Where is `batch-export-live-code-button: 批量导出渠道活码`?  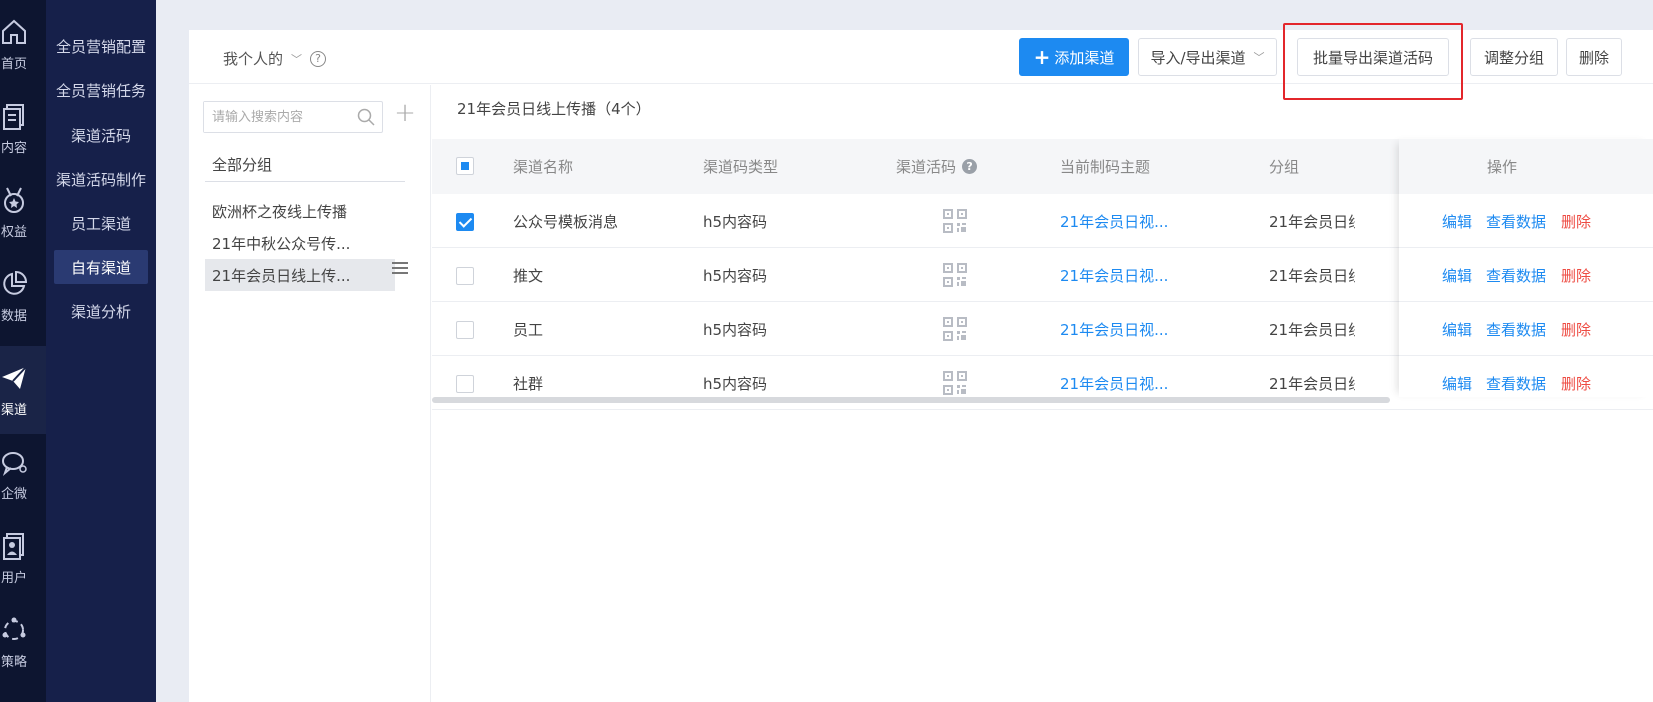 batch-export-live-code-button: 批量导出渠道活码 is located at coordinates (1373, 57).